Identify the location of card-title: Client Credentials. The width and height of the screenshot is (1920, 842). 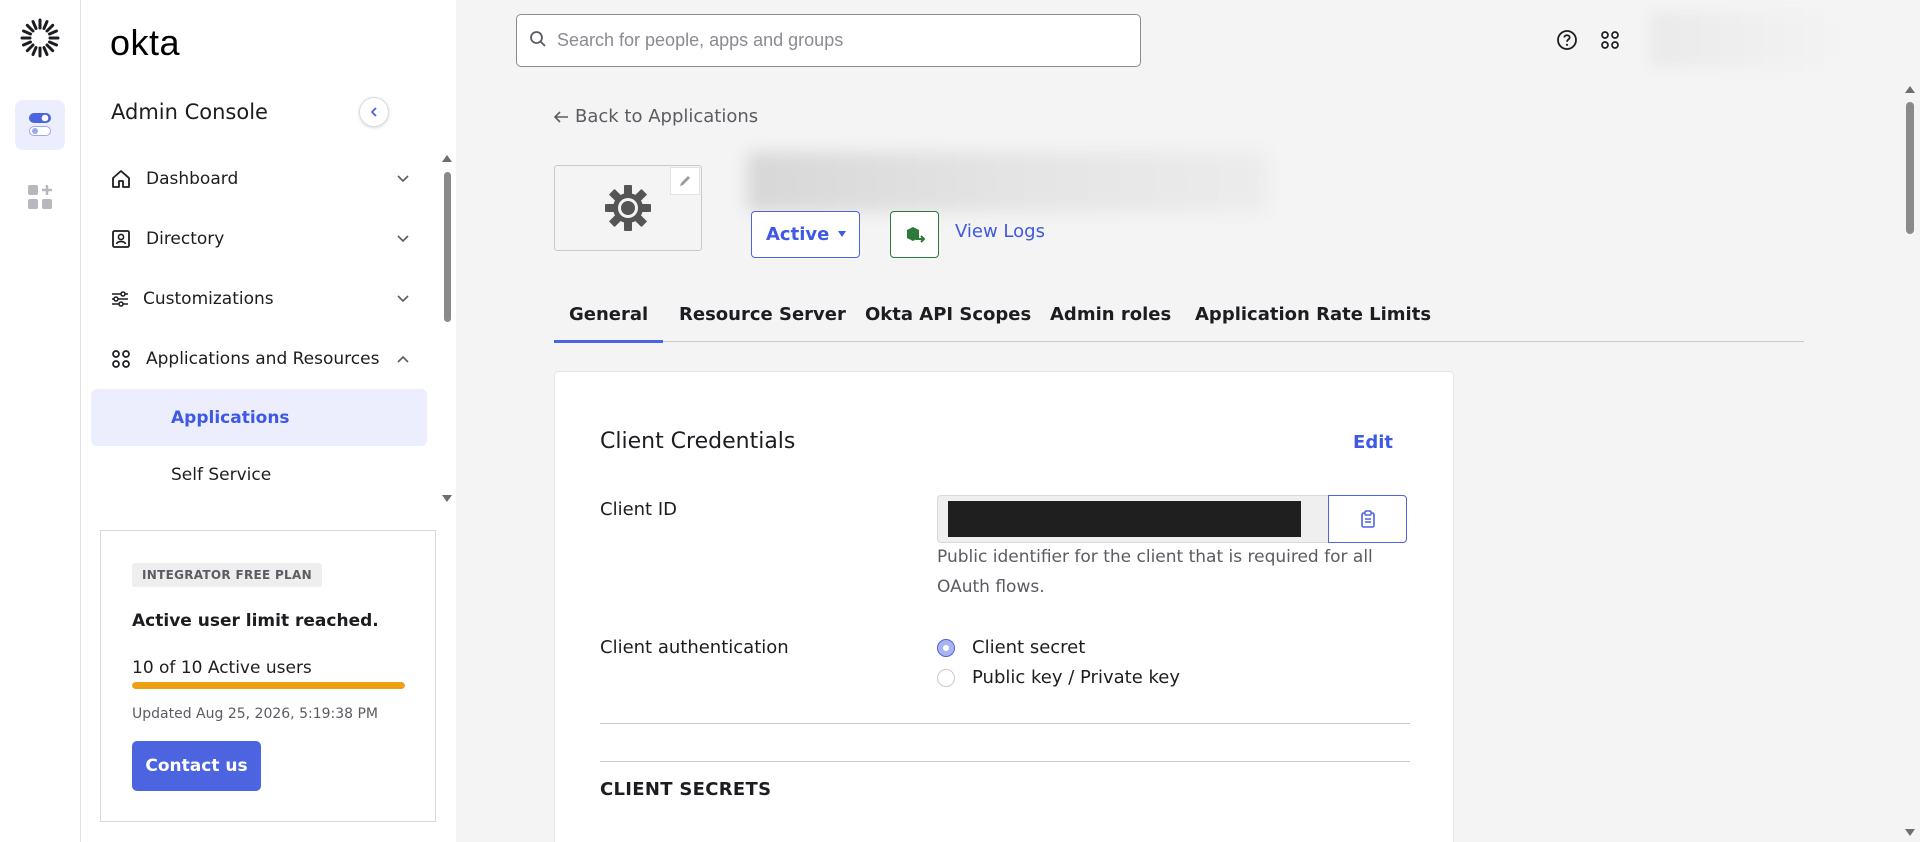
(698, 441).